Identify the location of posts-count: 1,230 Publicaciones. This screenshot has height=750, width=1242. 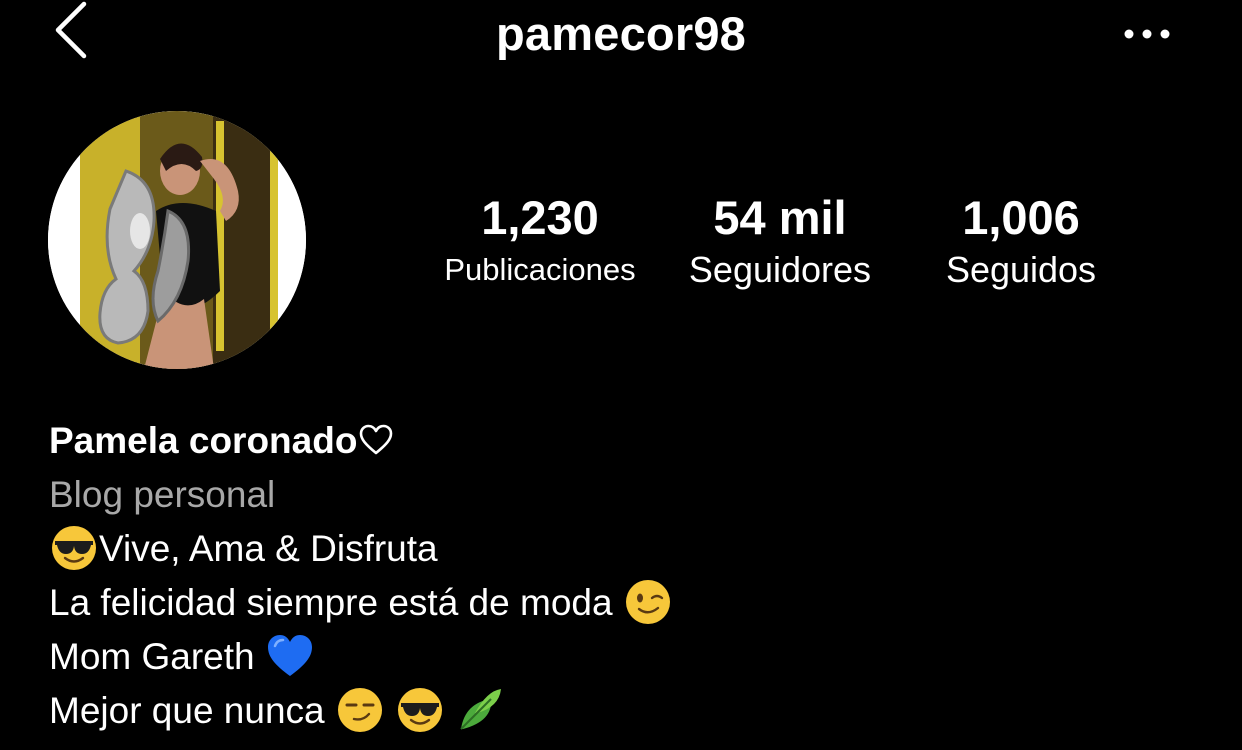
(540, 242).